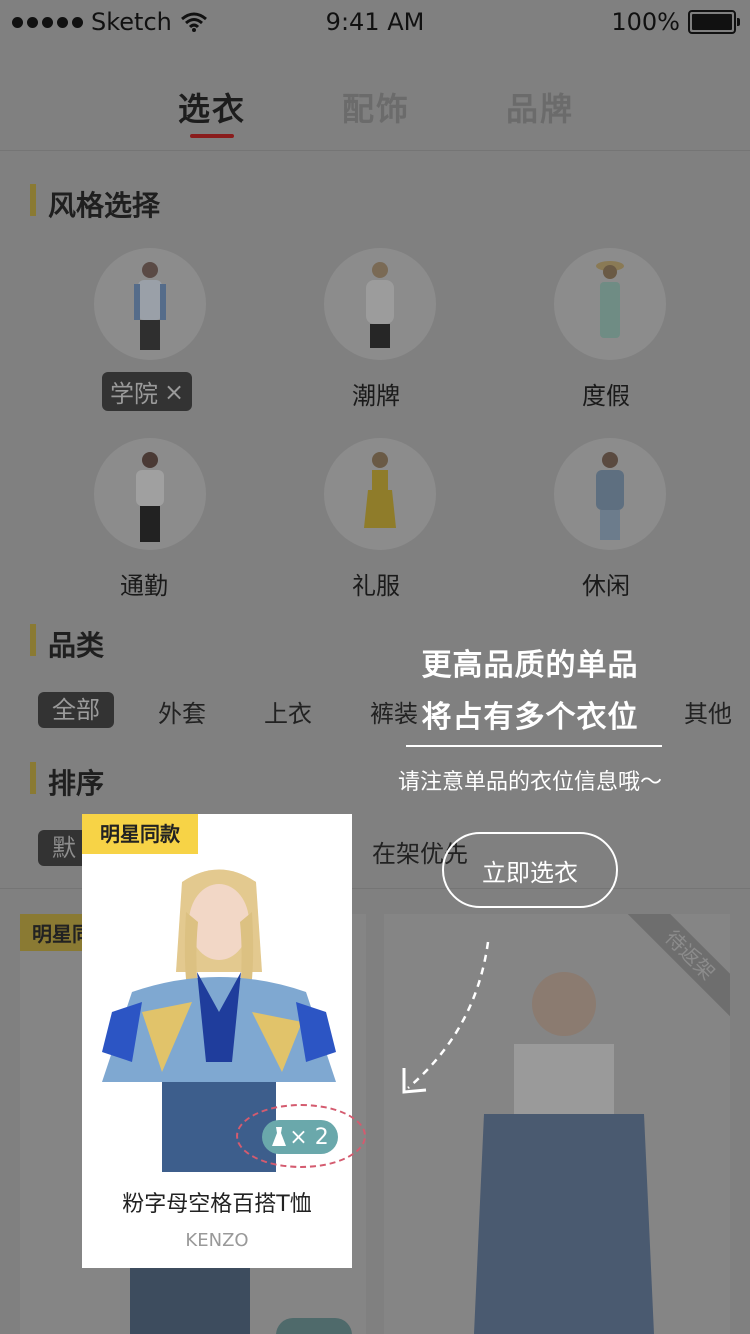  I want to click on category-all: 全部, so click(76, 710).